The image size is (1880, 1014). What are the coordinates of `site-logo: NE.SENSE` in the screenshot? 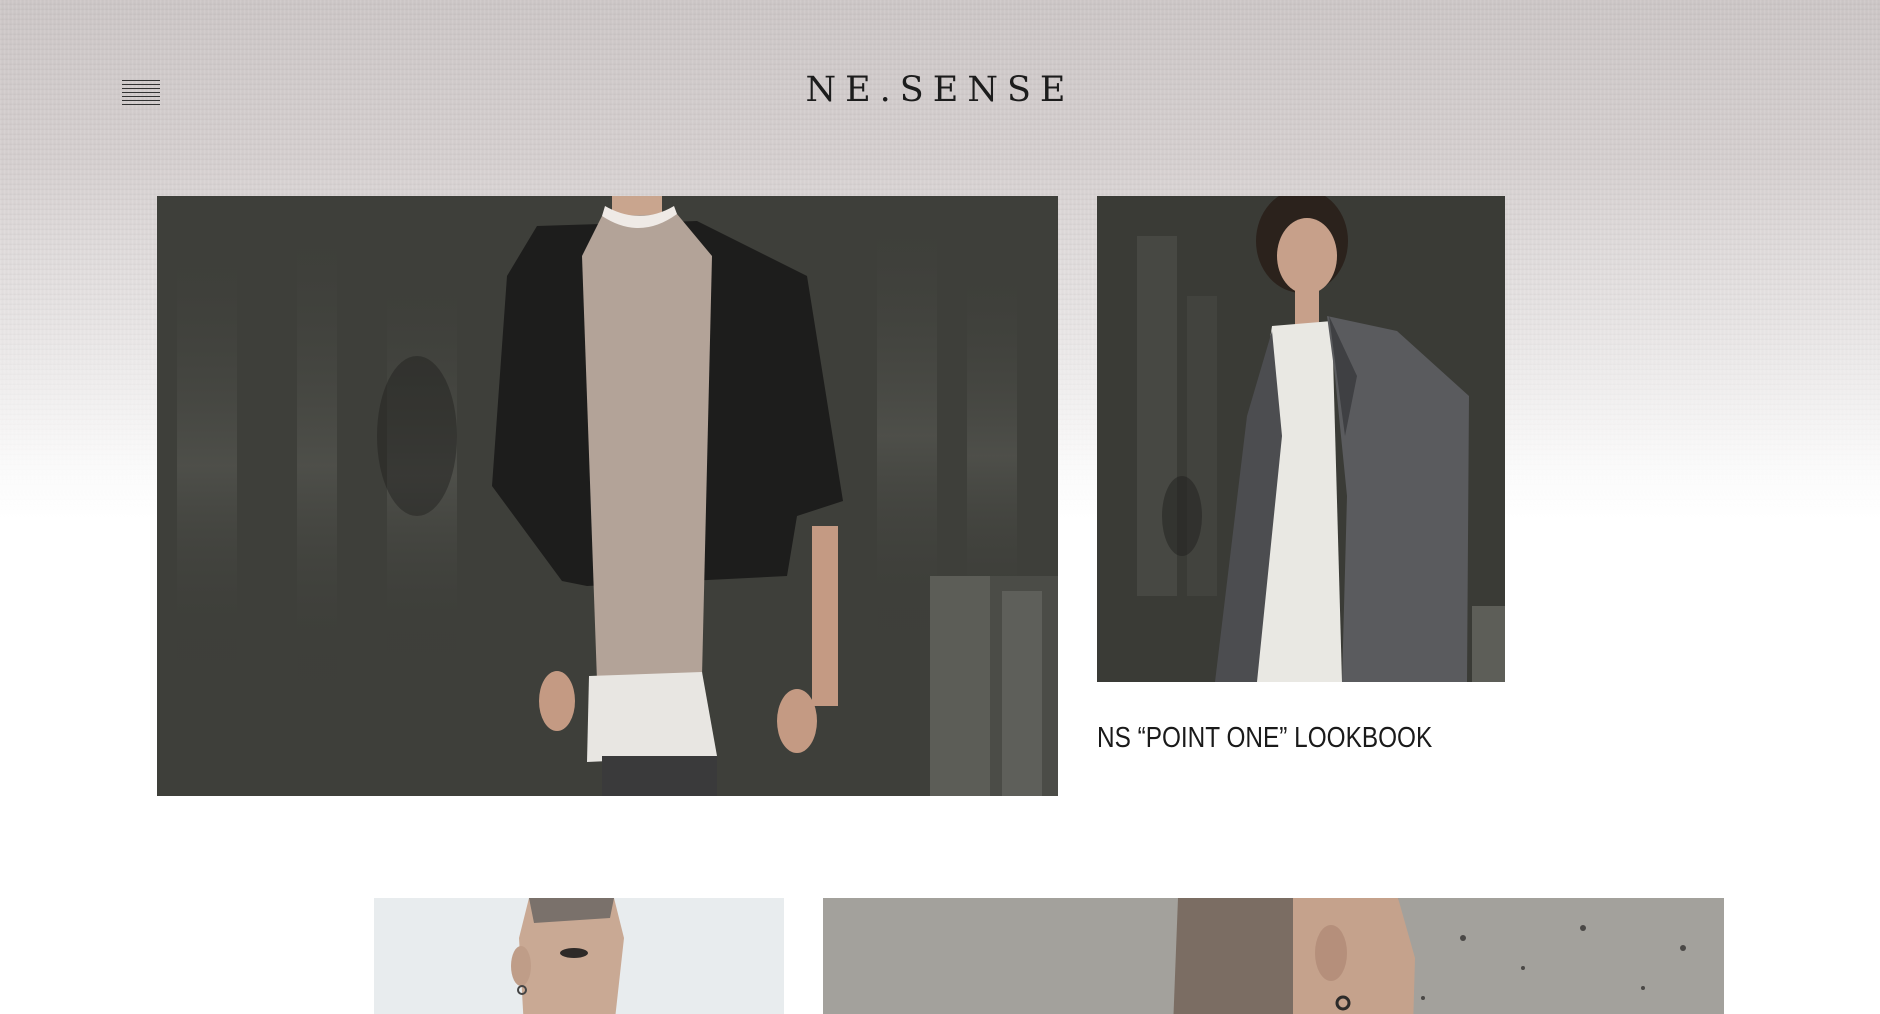 It's located at (940, 90).